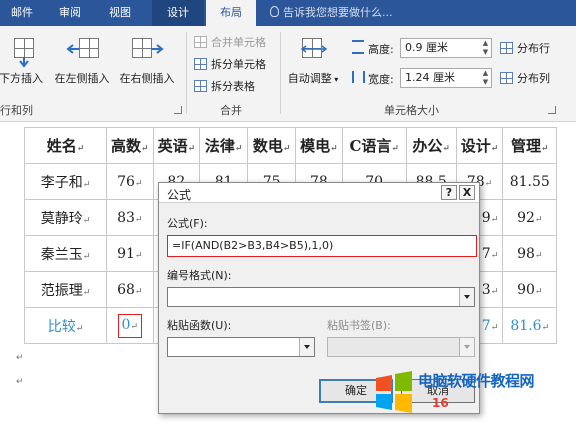  Describe the element at coordinates (200, 64) in the screenshot. I see `split-cells-icon` at that location.